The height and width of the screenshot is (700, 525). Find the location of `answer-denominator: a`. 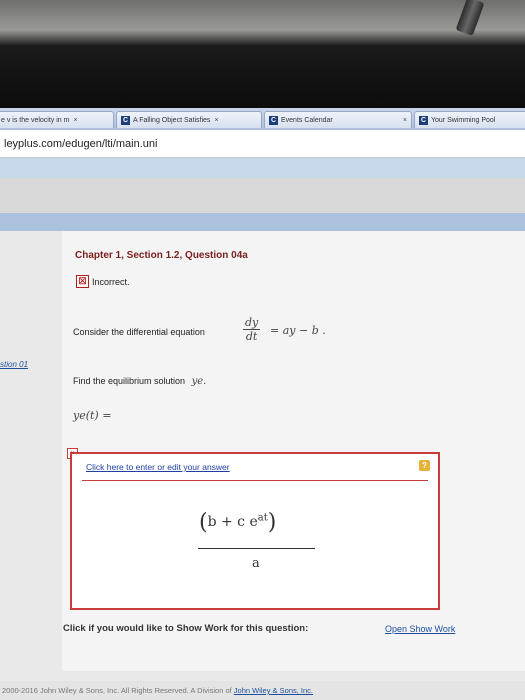

answer-denominator: a is located at coordinates (256, 563).